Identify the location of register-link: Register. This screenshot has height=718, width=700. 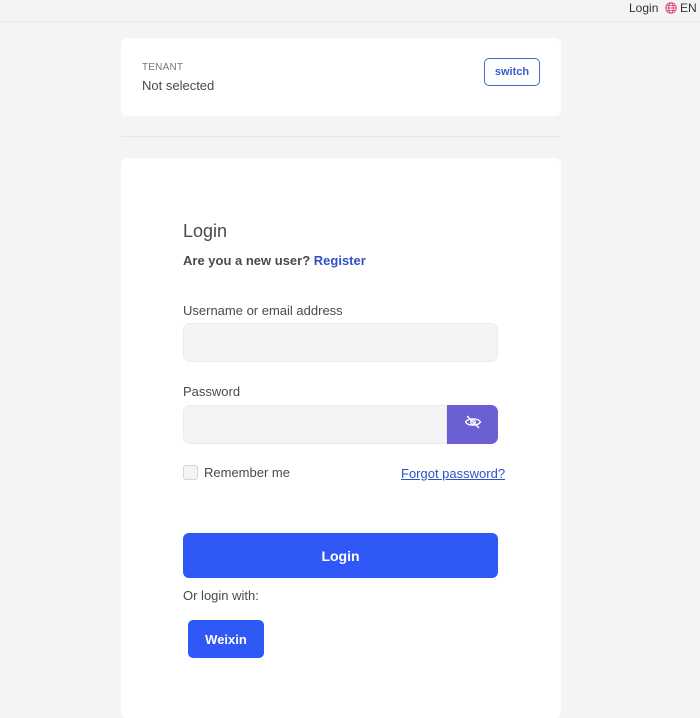
(340, 260).